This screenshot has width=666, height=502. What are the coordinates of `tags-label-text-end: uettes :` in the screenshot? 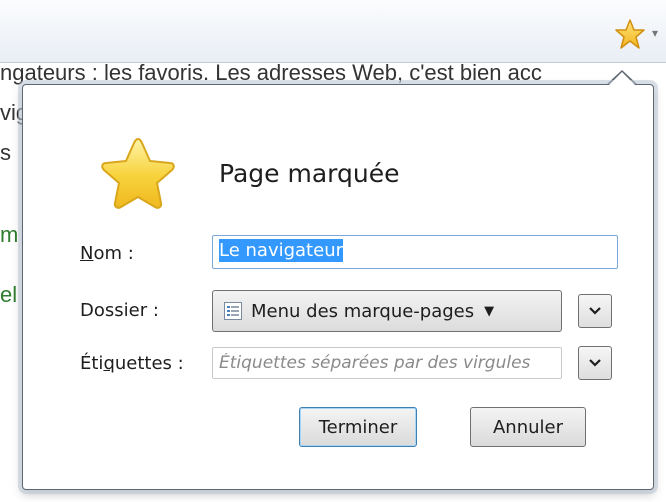 It's located at (149, 363).